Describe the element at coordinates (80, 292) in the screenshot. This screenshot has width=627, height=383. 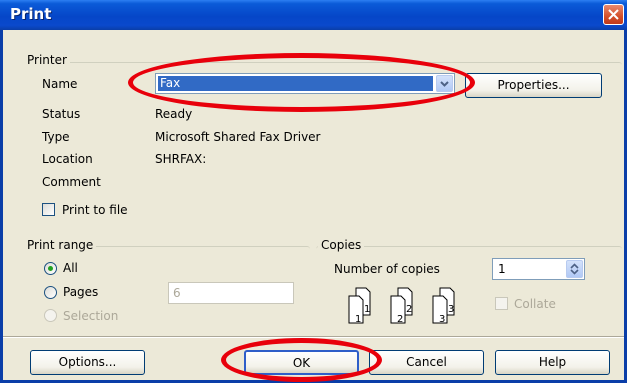
I see `range-pages-label: Pages` at that location.